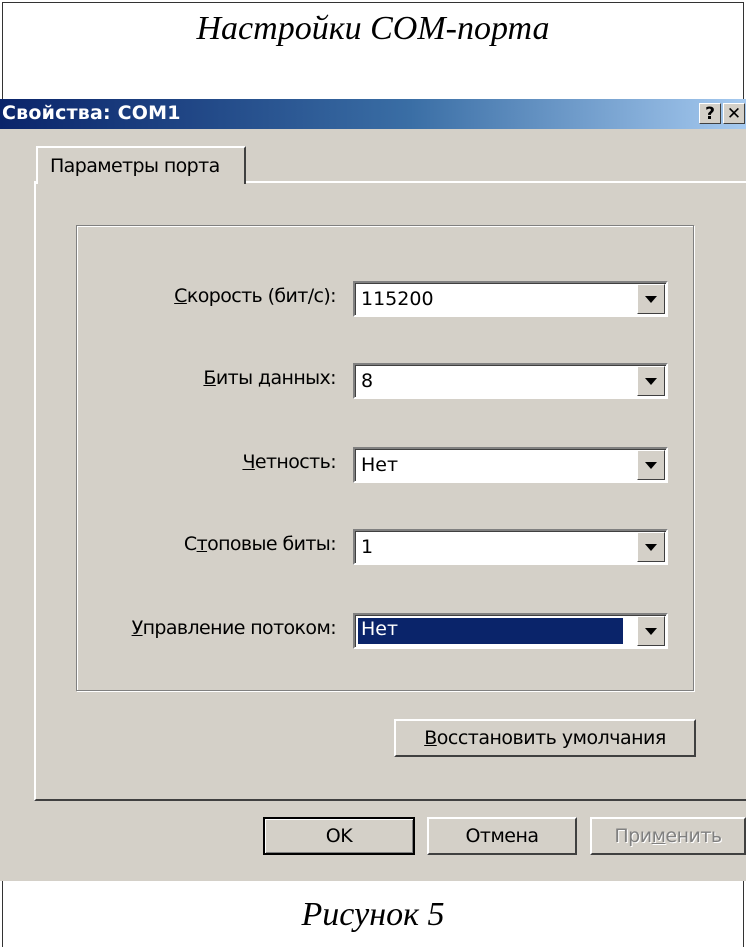 Image resolution: width=746 pixels, height=949 pixels. Describe the element at coordinates (260, 544) in the screenshot. I see `stop-bits-label: Стоповые биты:` at that location.